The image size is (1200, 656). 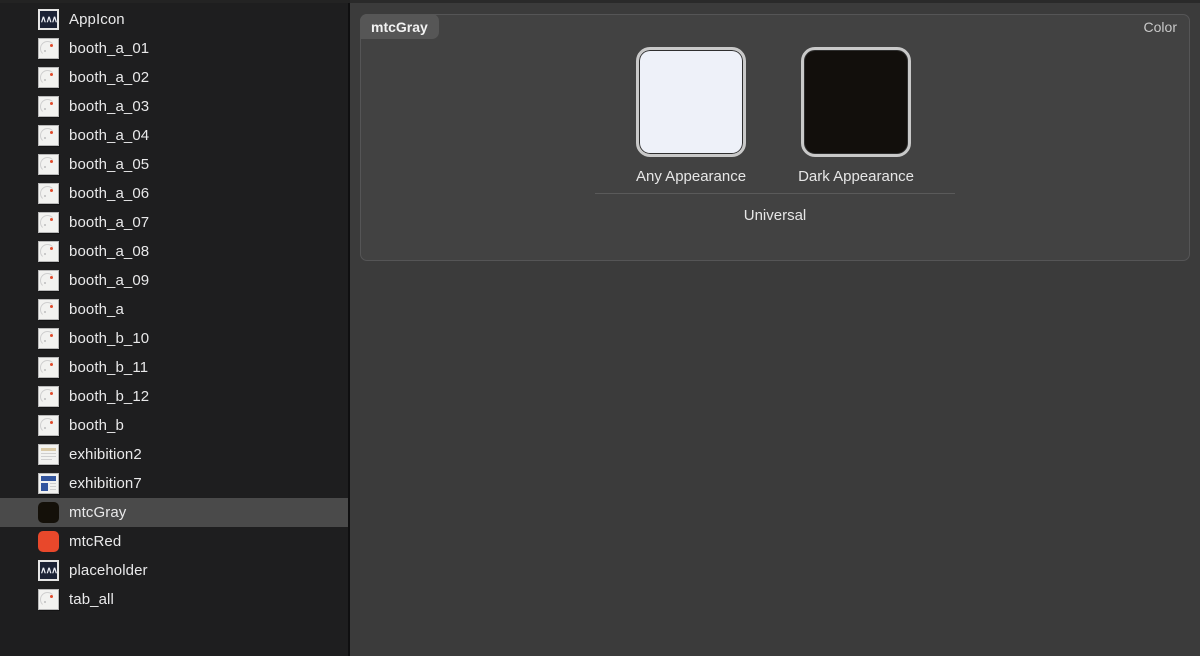 What do you see at coordinates (98, 512) in the screenshot?
I see `asset-list-item-label: mtcGray` at bounding box center [98, 512].